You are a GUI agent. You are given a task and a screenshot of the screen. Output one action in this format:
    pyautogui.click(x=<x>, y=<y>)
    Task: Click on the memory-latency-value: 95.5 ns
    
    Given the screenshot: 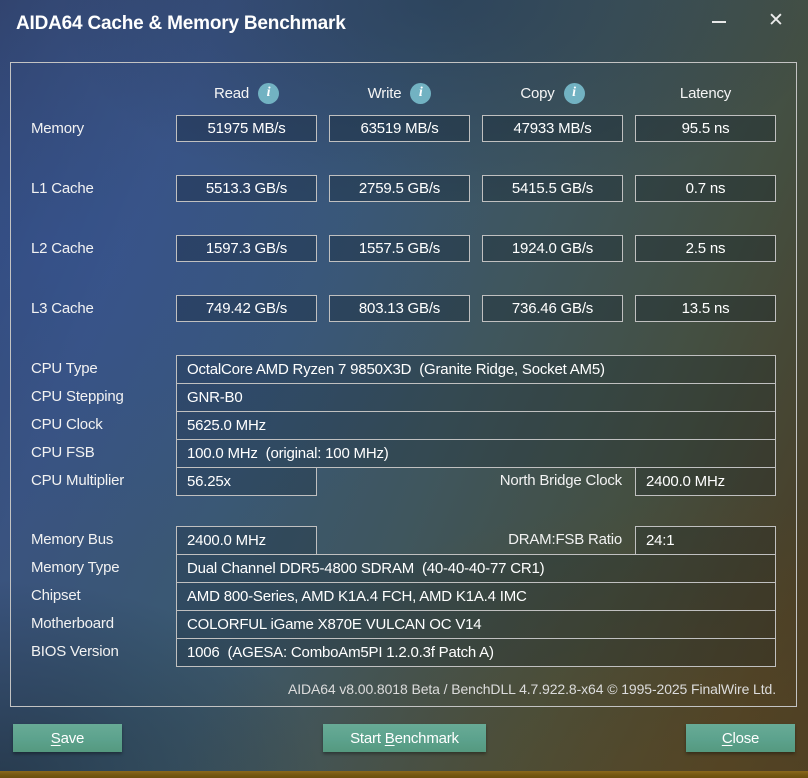 What is the action you would take?
    pyautogui.click(x=705, y=128)
    